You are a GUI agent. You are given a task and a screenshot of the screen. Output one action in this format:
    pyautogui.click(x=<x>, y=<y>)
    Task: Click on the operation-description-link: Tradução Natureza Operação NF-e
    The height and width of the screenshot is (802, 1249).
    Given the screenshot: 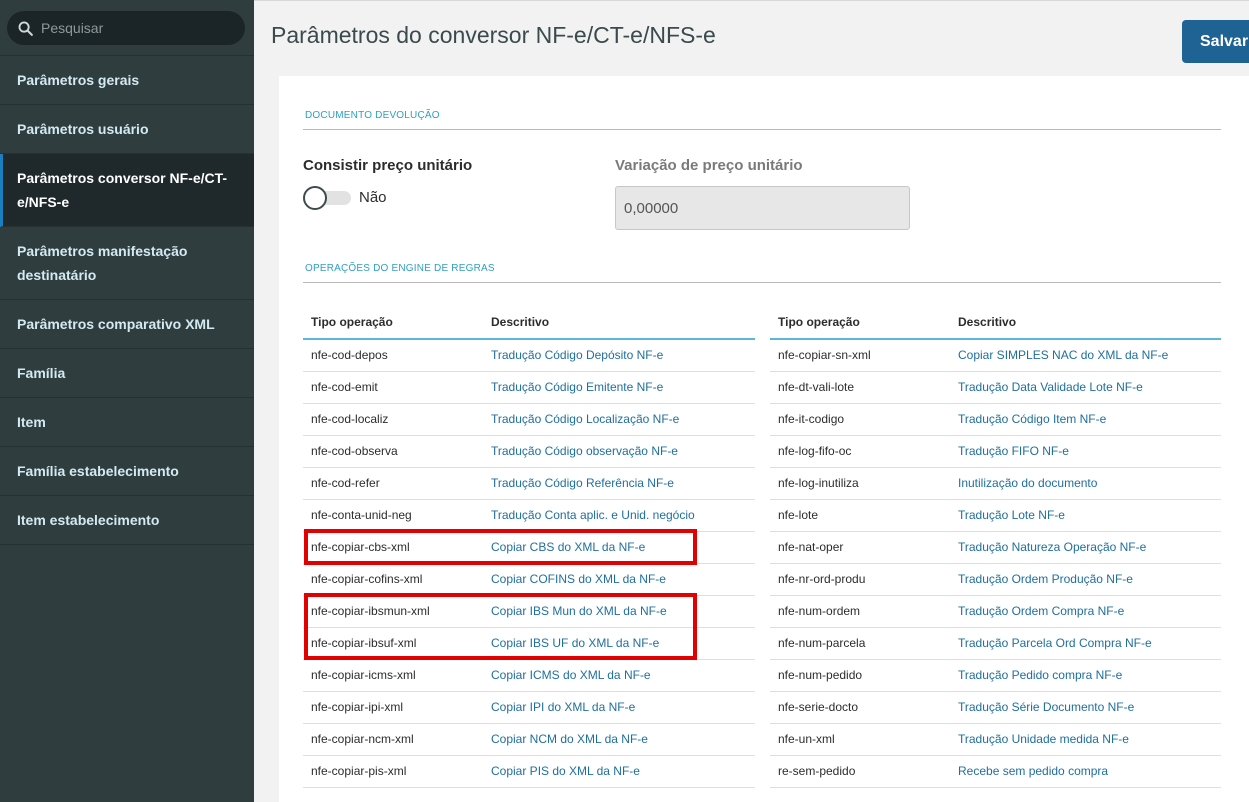 What is the action you would take?
    pyautogui.click(x=1052, y=547)
    